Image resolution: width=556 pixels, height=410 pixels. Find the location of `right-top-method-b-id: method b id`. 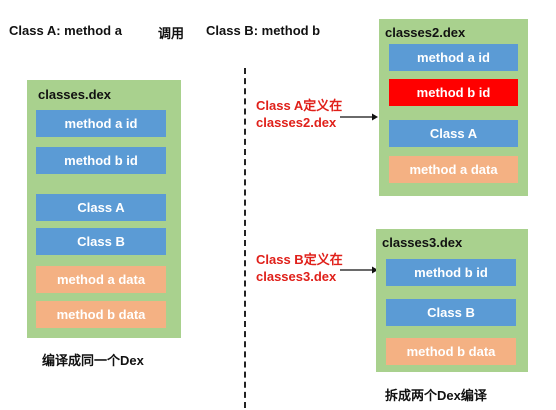

right-top-method-b-id: method b id is located at coordinates (453, 92).